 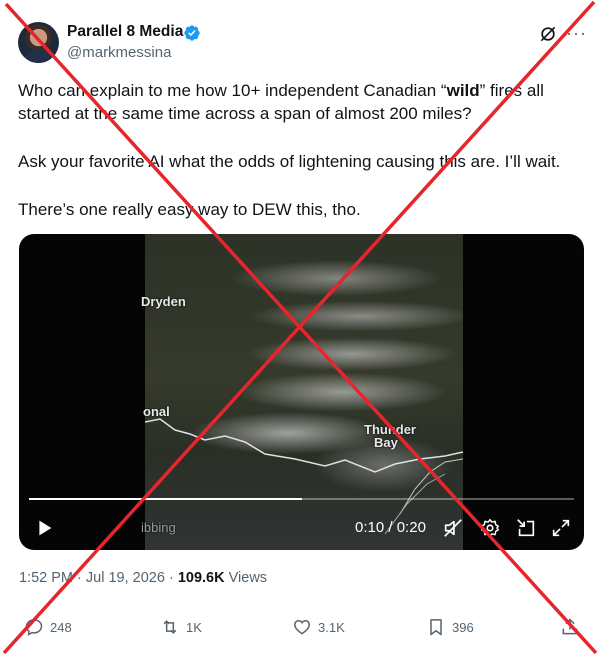 What do you see at coordinates (125, 578) in the screenshot?
I see `post-date: Jul 19, 2026` at bounding box center [125, 578].